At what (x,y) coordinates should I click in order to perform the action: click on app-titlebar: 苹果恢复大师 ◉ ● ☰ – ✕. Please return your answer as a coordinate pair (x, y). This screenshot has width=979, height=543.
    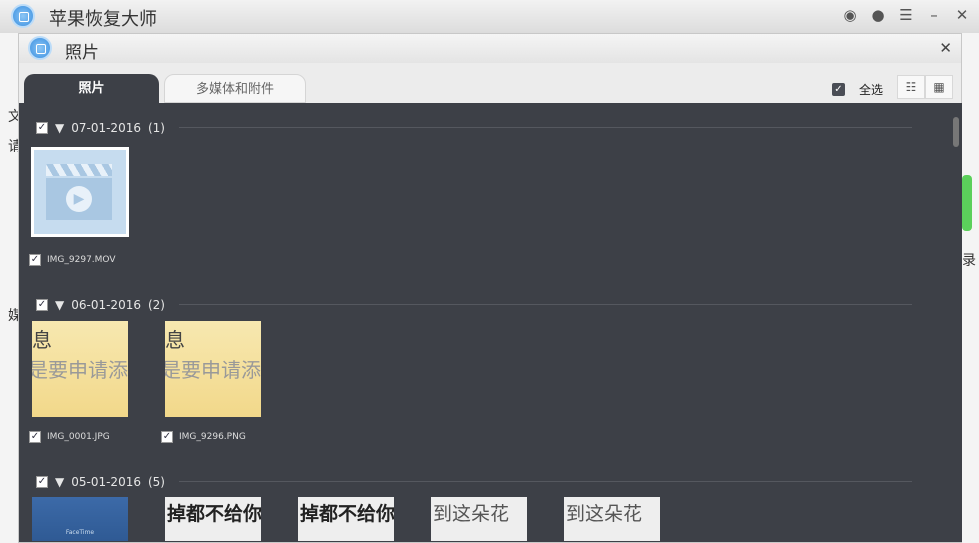
    Looking at the image, I should click on (489, 16).